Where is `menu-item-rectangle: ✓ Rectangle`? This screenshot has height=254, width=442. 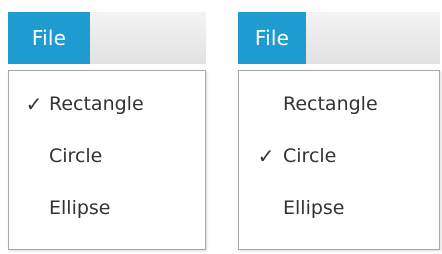
menu-item-rectangle: ✓ Rectangle is located at coordinates (107, 104).